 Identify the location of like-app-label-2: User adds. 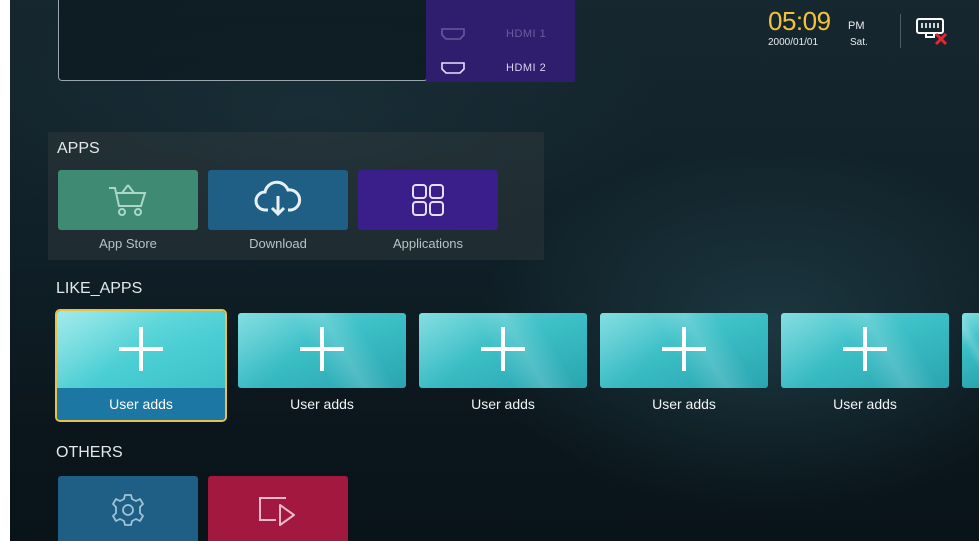
(322, 404).